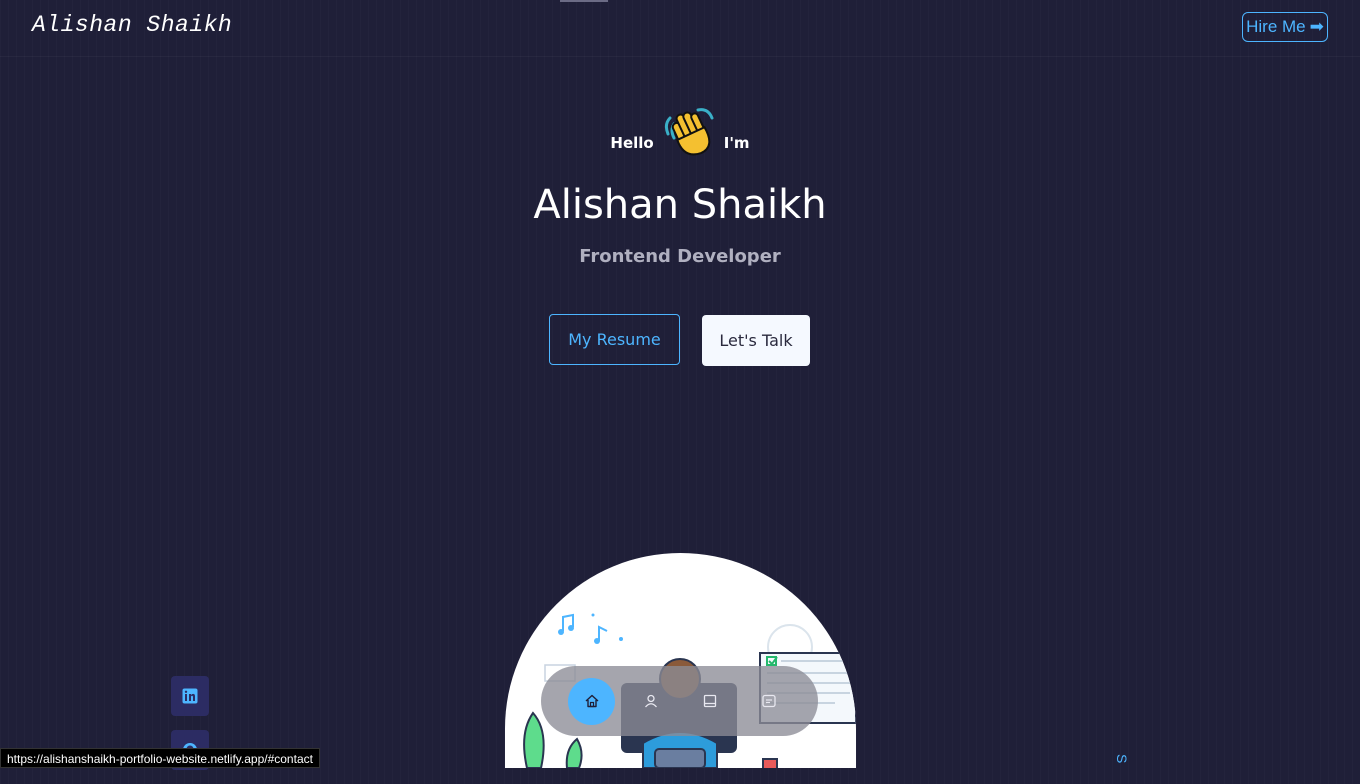 Image resolution: width=1360 pixels, height=784 pixels. I want to click on arrow-right-icon: ➡, so click(1316, 26).